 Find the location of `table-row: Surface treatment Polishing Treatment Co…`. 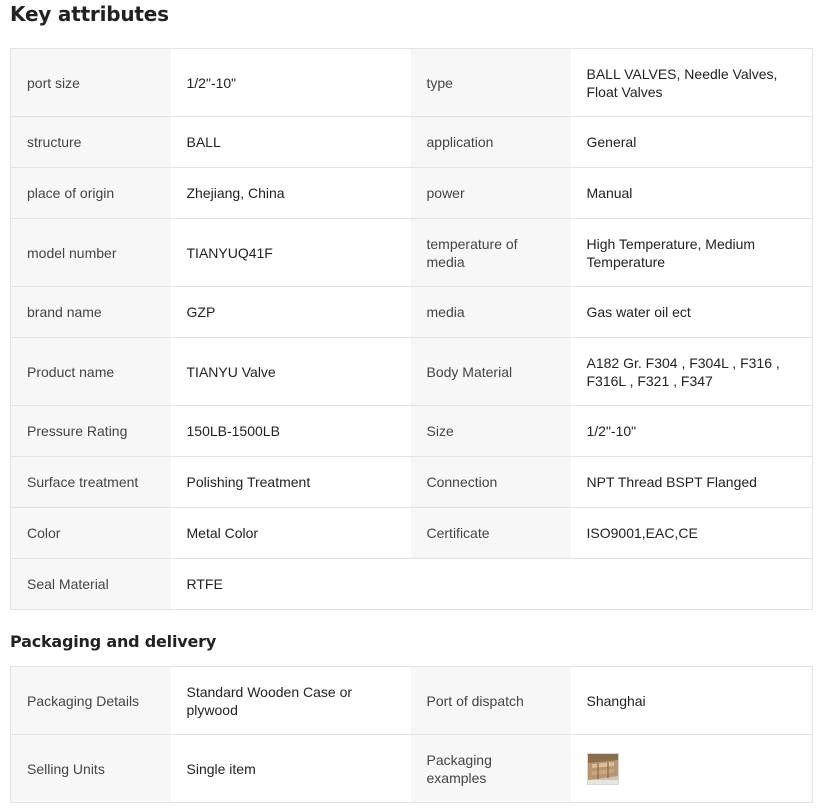

table-row: Surface treatment Polishing Treatment Co… is located at coordinates (411, 482).